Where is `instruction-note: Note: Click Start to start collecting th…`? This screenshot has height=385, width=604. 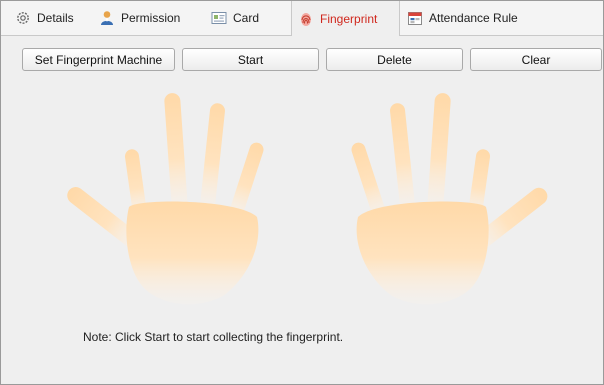 instruction-note: Note: Click Start to start collecting th… is located at coordinates (213, 337).